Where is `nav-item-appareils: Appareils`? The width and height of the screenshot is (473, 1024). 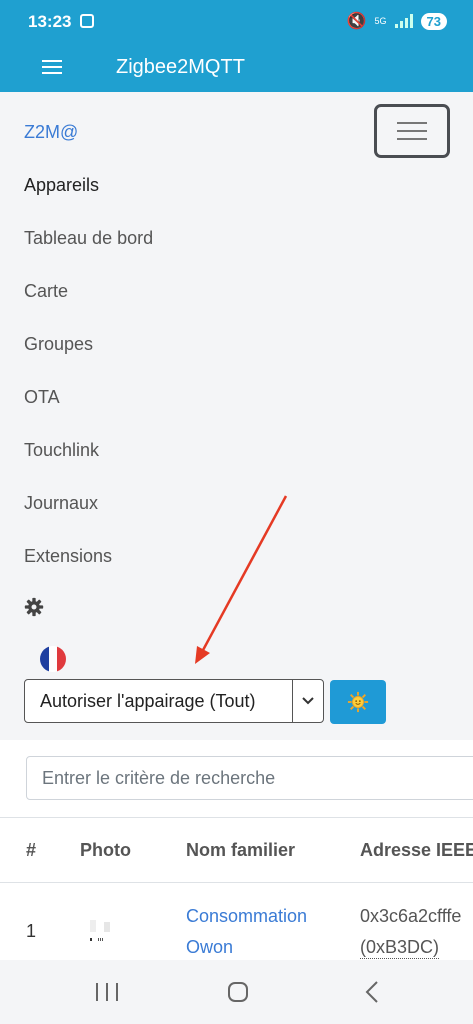
nav-item-appareils: Appareils is located at coordinates (61, 185).